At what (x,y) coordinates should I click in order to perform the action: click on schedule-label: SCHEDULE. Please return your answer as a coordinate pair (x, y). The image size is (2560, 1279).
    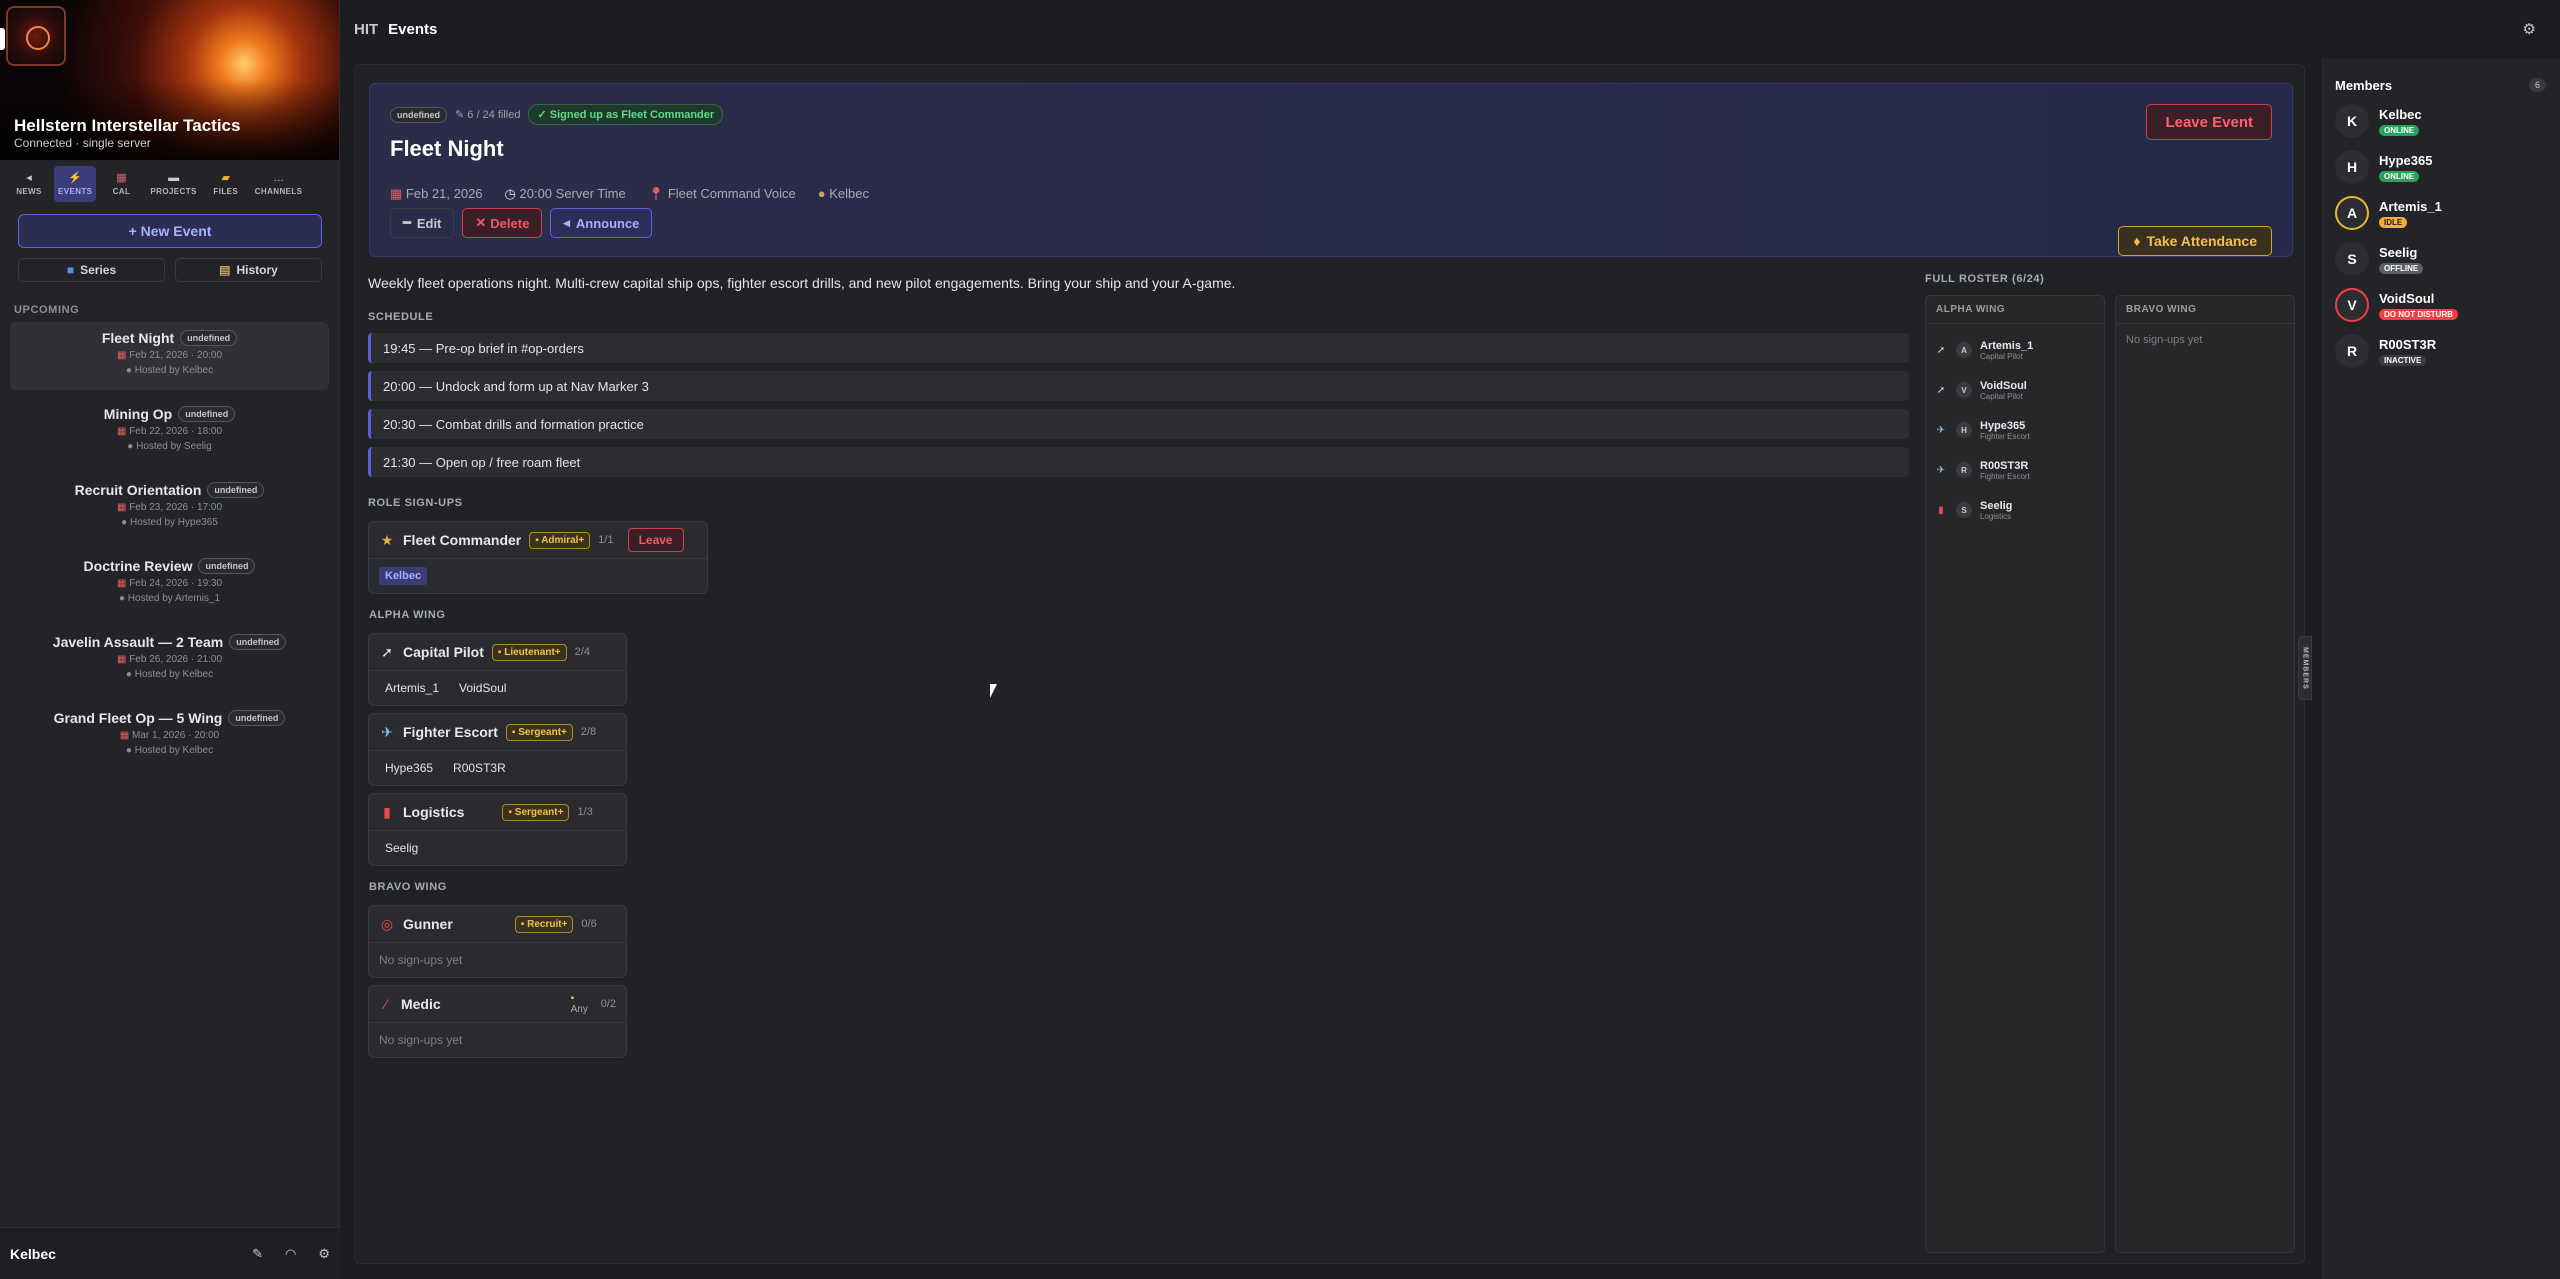
    Looking at the image, I should click on (401, 317).